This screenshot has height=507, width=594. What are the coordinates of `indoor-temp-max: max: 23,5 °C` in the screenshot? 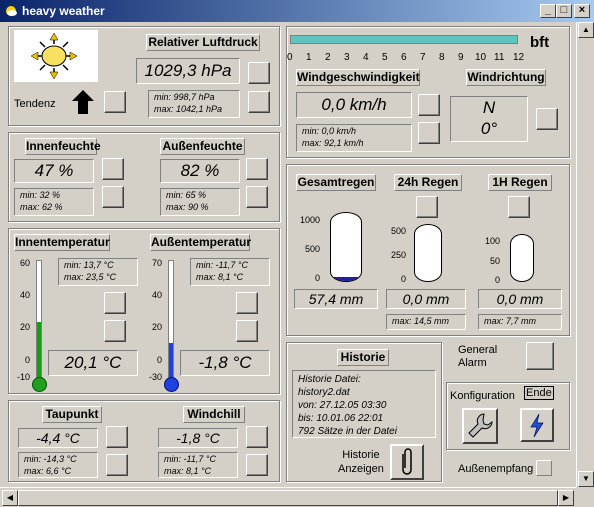 It's located at (90, 277).